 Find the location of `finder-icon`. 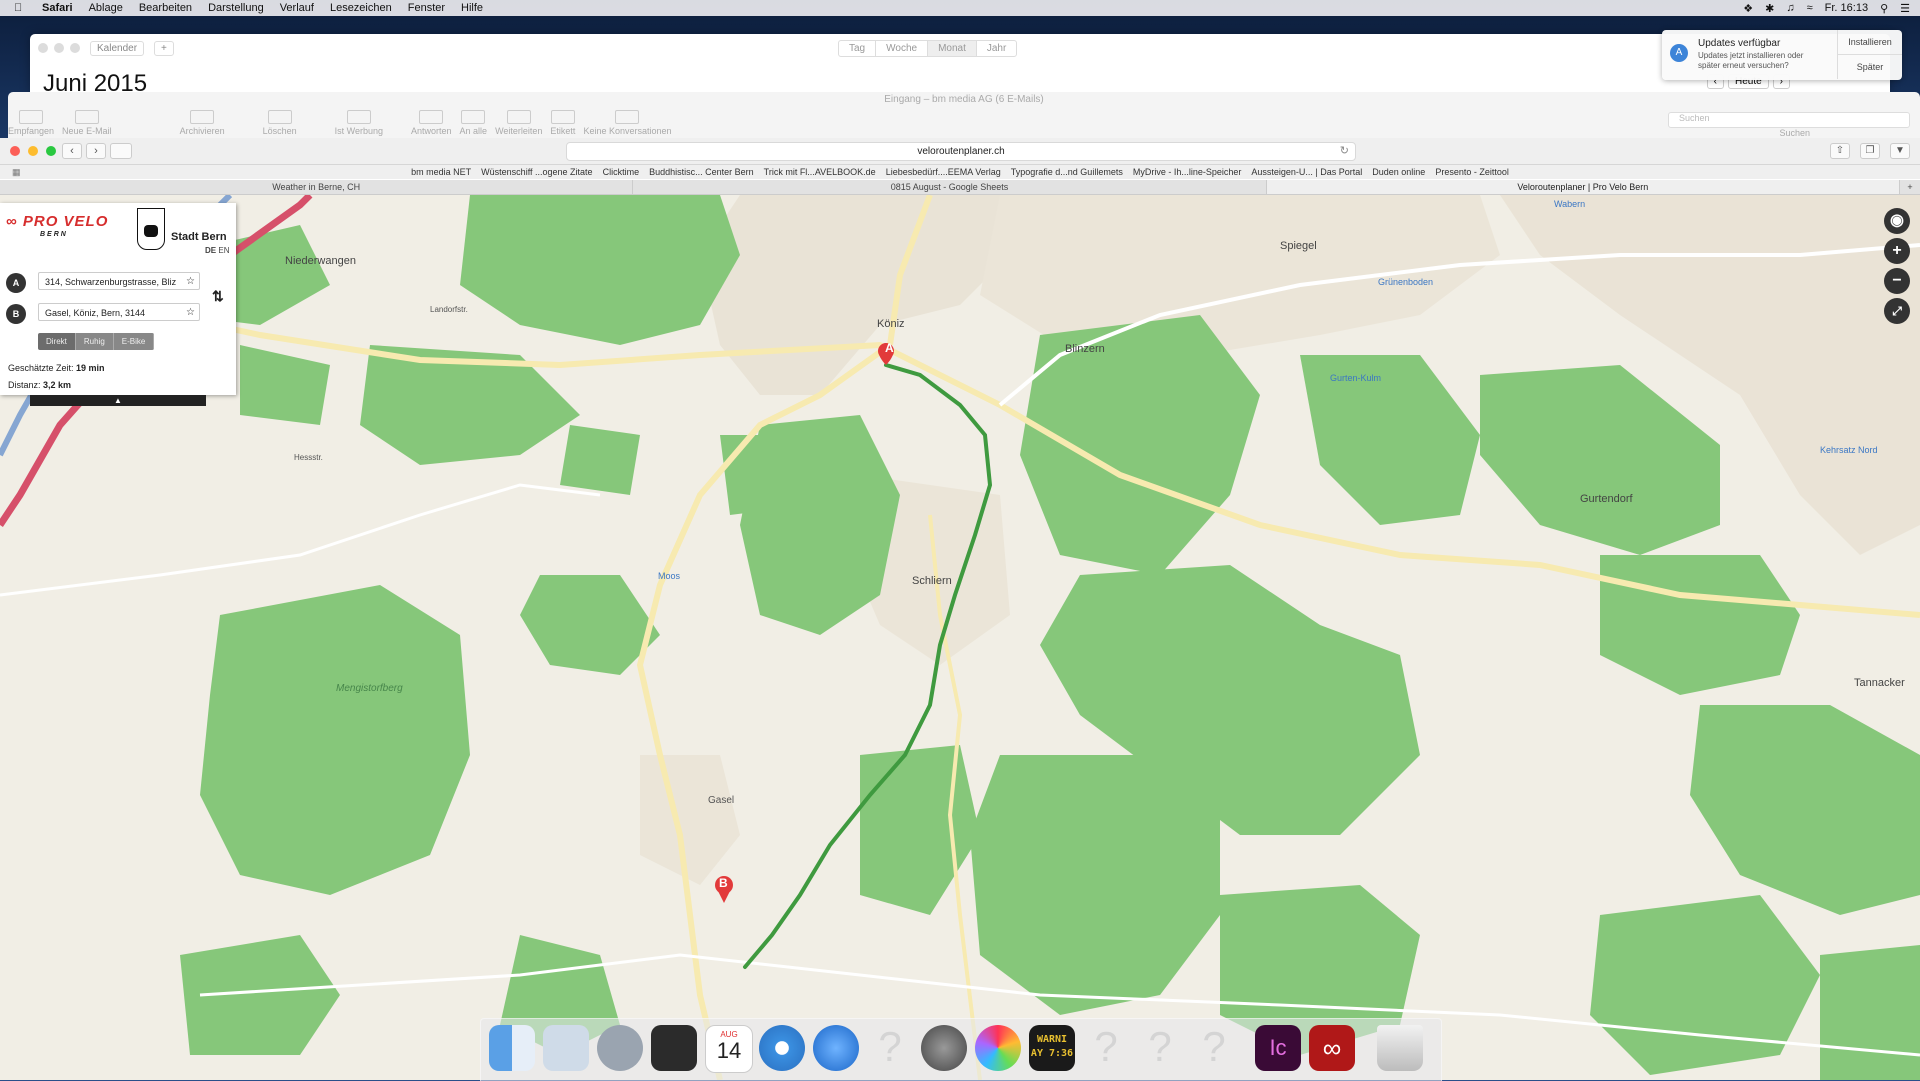

finder-icon is located at coordinates (512, 1048).